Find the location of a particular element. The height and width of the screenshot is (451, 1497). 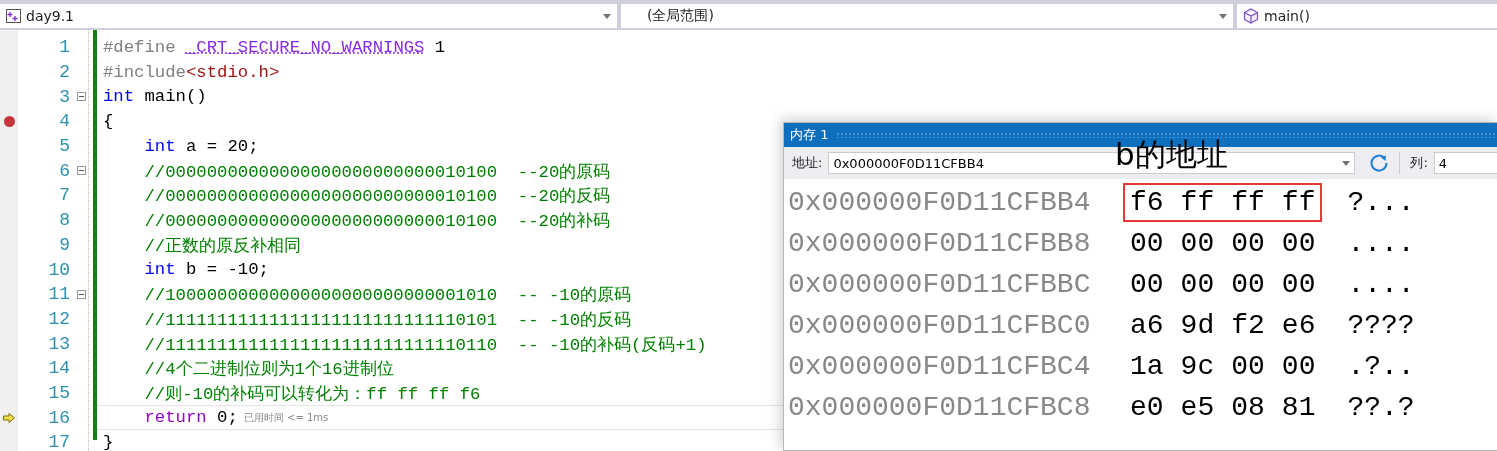

byte-value: f2 is located at coordinates (1248, 325).